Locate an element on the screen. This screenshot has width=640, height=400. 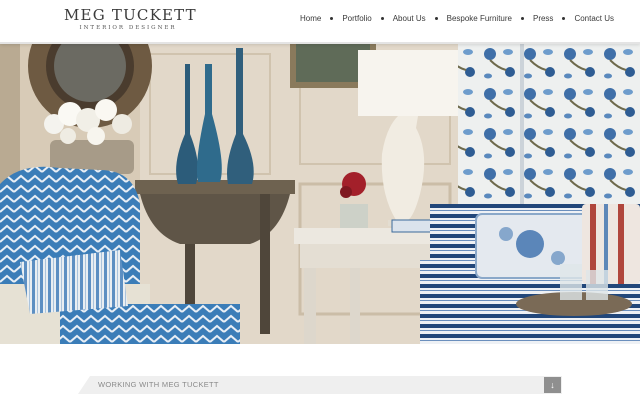
nav-home: Home is located at coordinates (310, 18).